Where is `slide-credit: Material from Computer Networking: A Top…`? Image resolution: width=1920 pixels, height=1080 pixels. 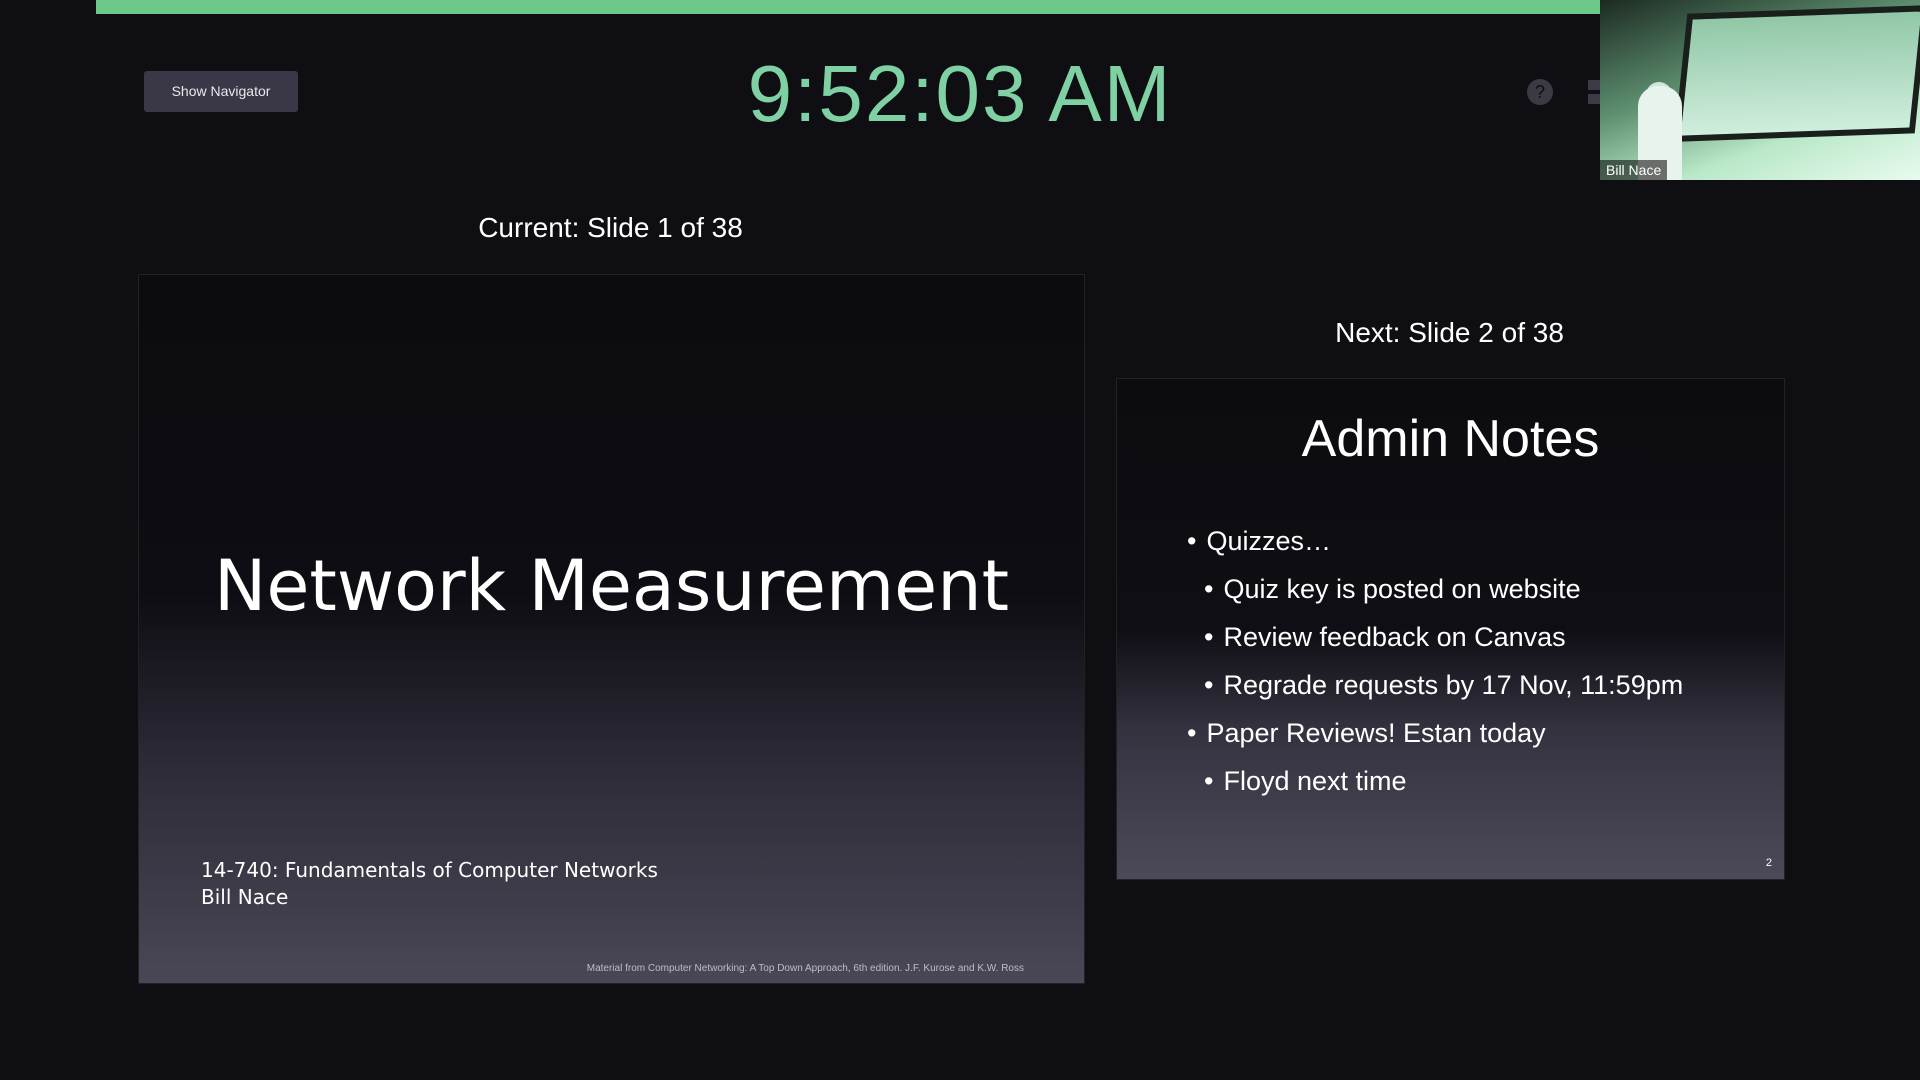
slide-credit: Material from Computer Networking: A Top… is located at coordinates (805, 968).